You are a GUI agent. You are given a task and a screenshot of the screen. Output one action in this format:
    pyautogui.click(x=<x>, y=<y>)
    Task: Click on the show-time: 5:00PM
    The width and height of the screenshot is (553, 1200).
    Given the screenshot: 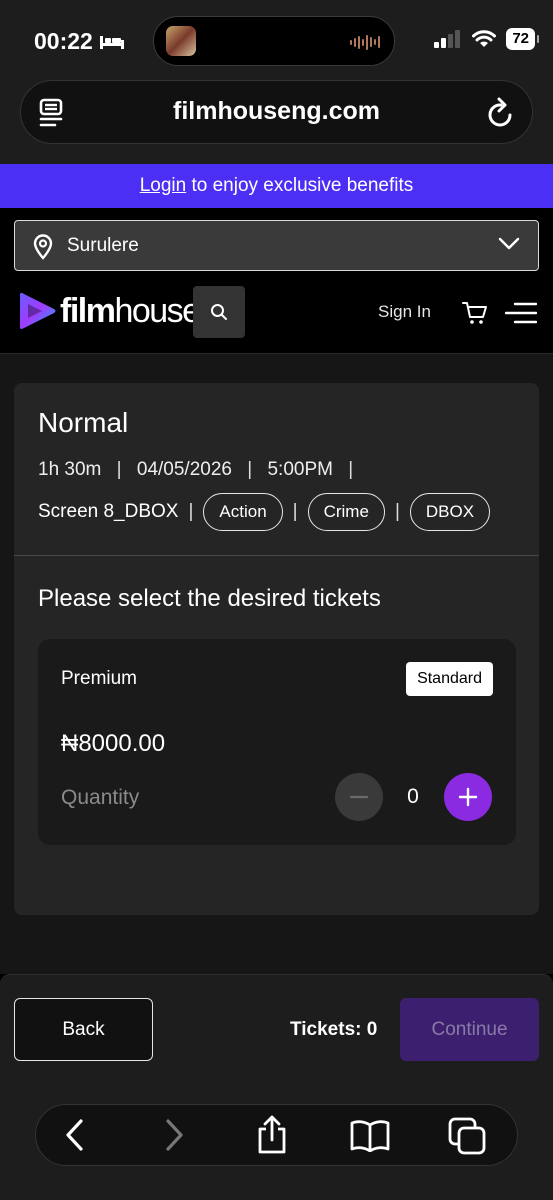 What is the action you would take?
    pyautogui.click(x=300, y=469)
    